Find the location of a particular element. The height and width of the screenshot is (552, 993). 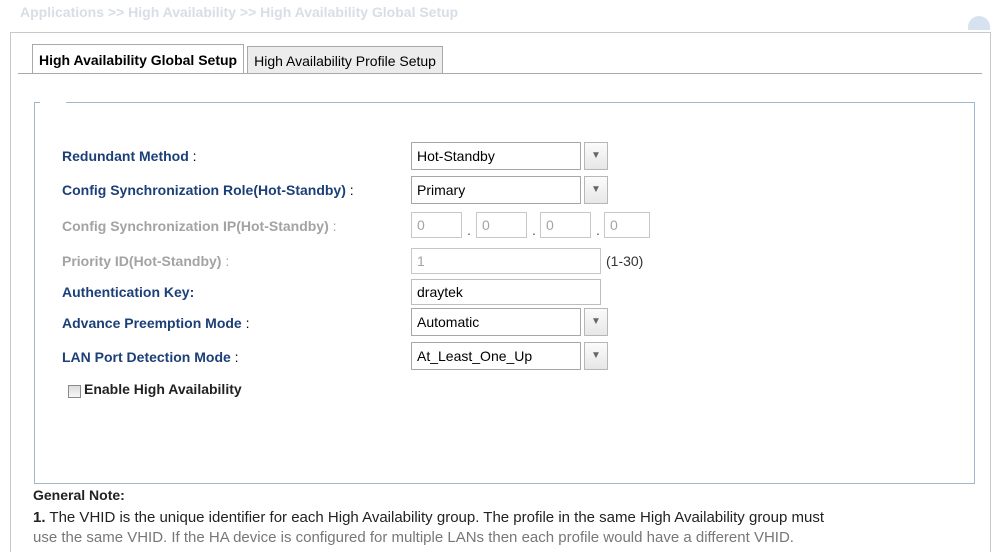

priority-id-input: 1 is located at coordinates (506, 261).